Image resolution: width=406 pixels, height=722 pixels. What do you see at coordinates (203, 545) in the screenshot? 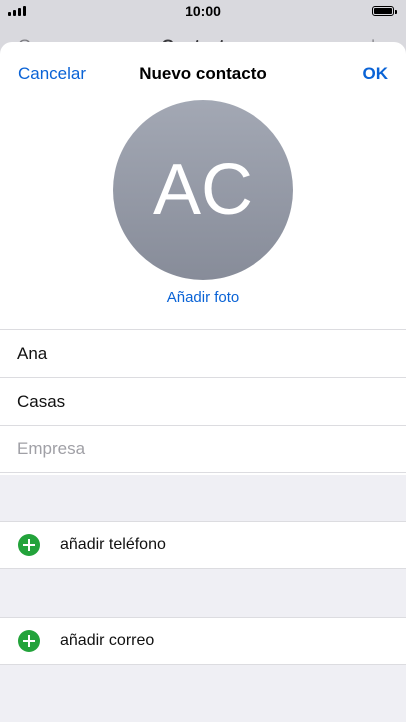
I see `add-phone-row: añadir teléfono` at bounding box center [203, 545].